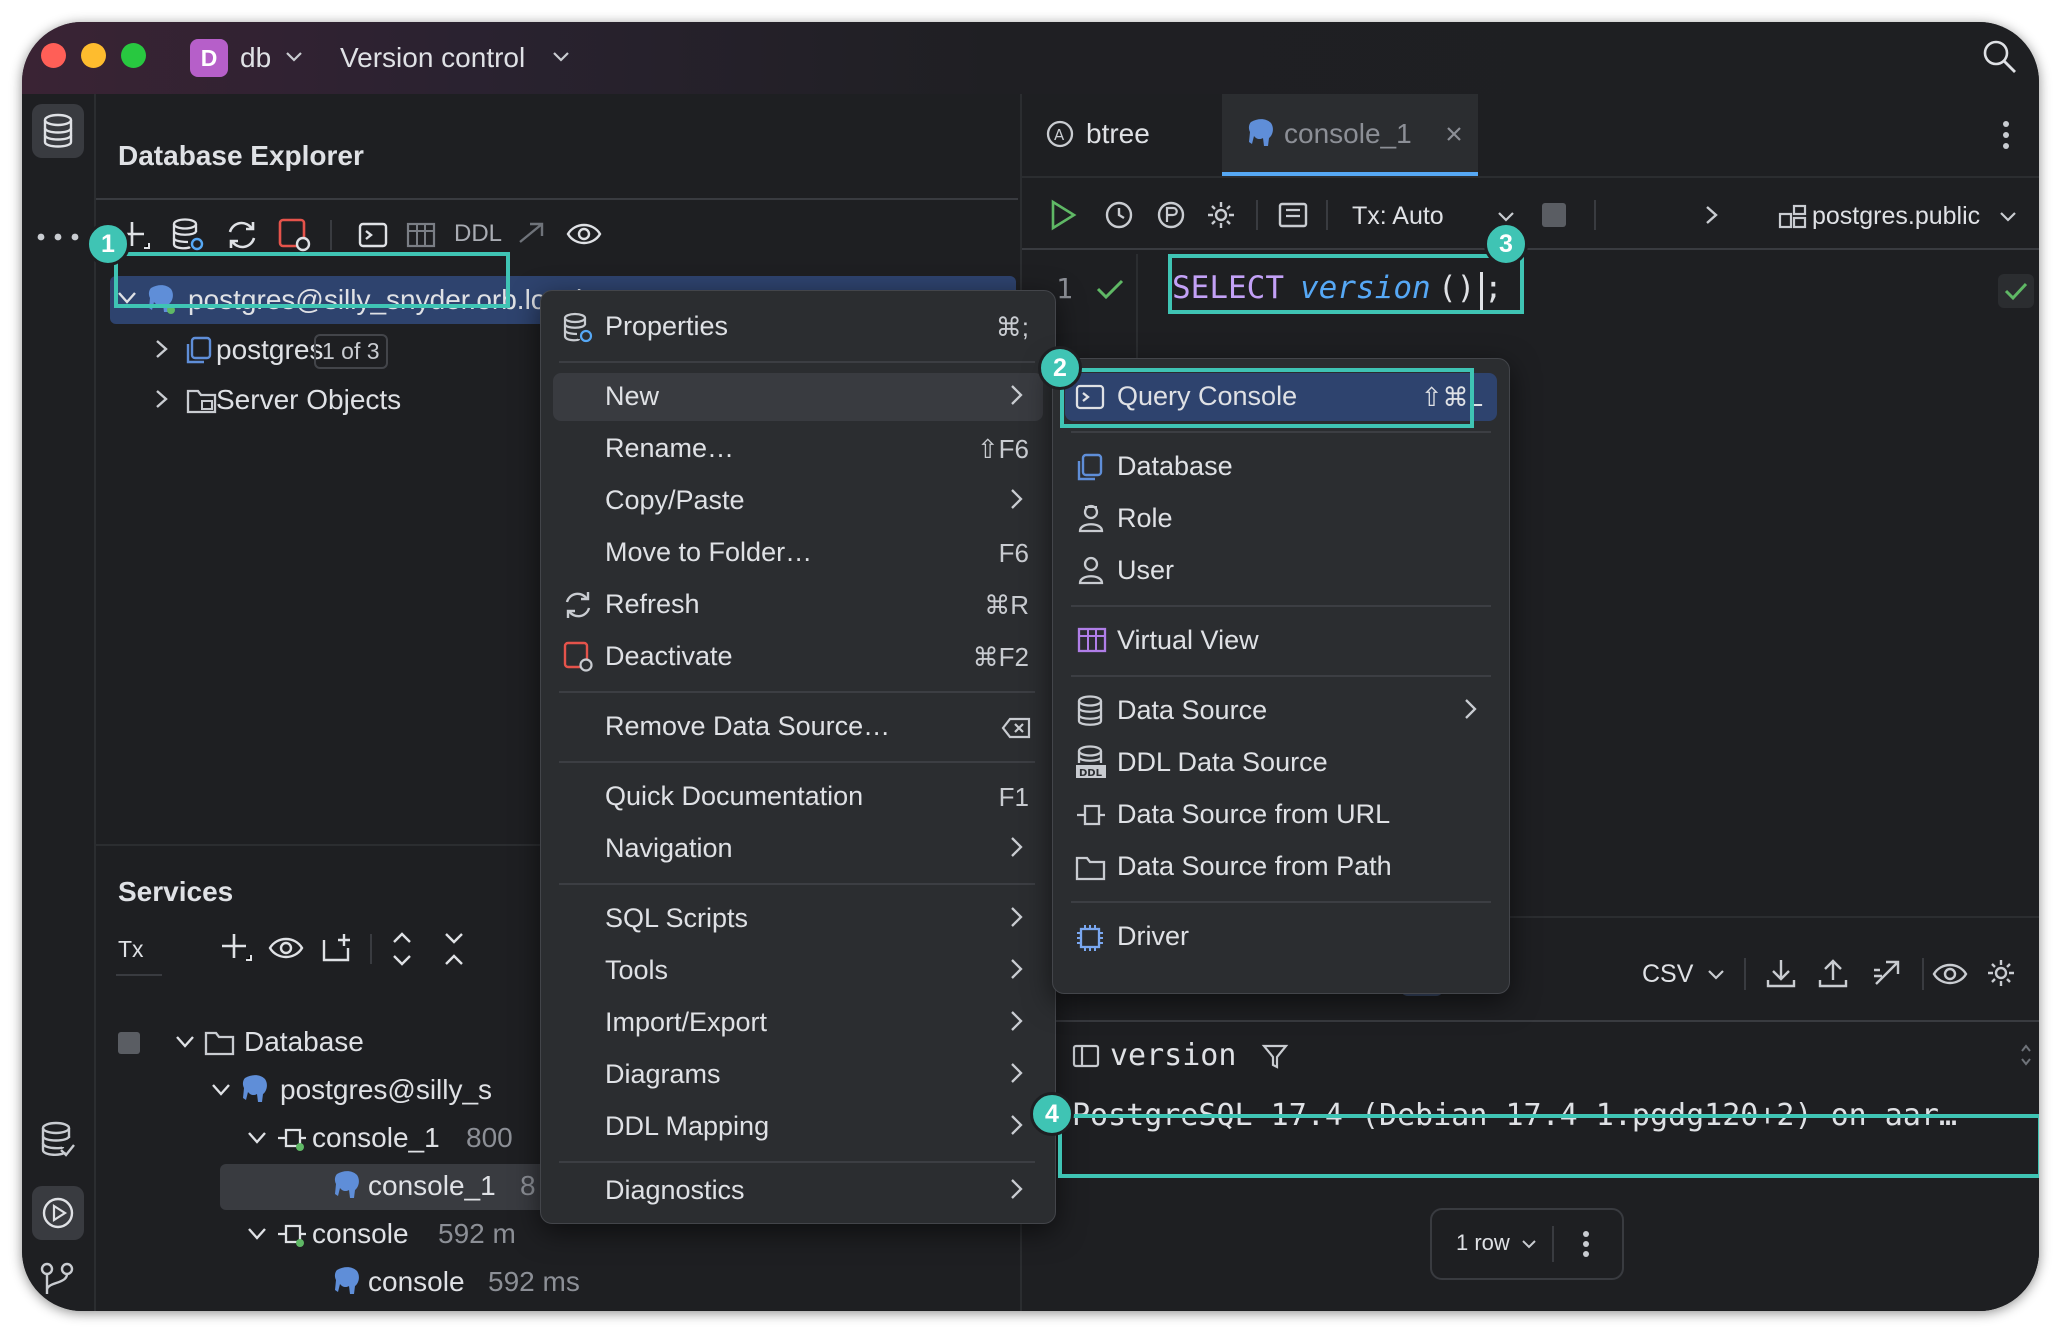  I want to click on git-branch-icon, so click(57, 1279).